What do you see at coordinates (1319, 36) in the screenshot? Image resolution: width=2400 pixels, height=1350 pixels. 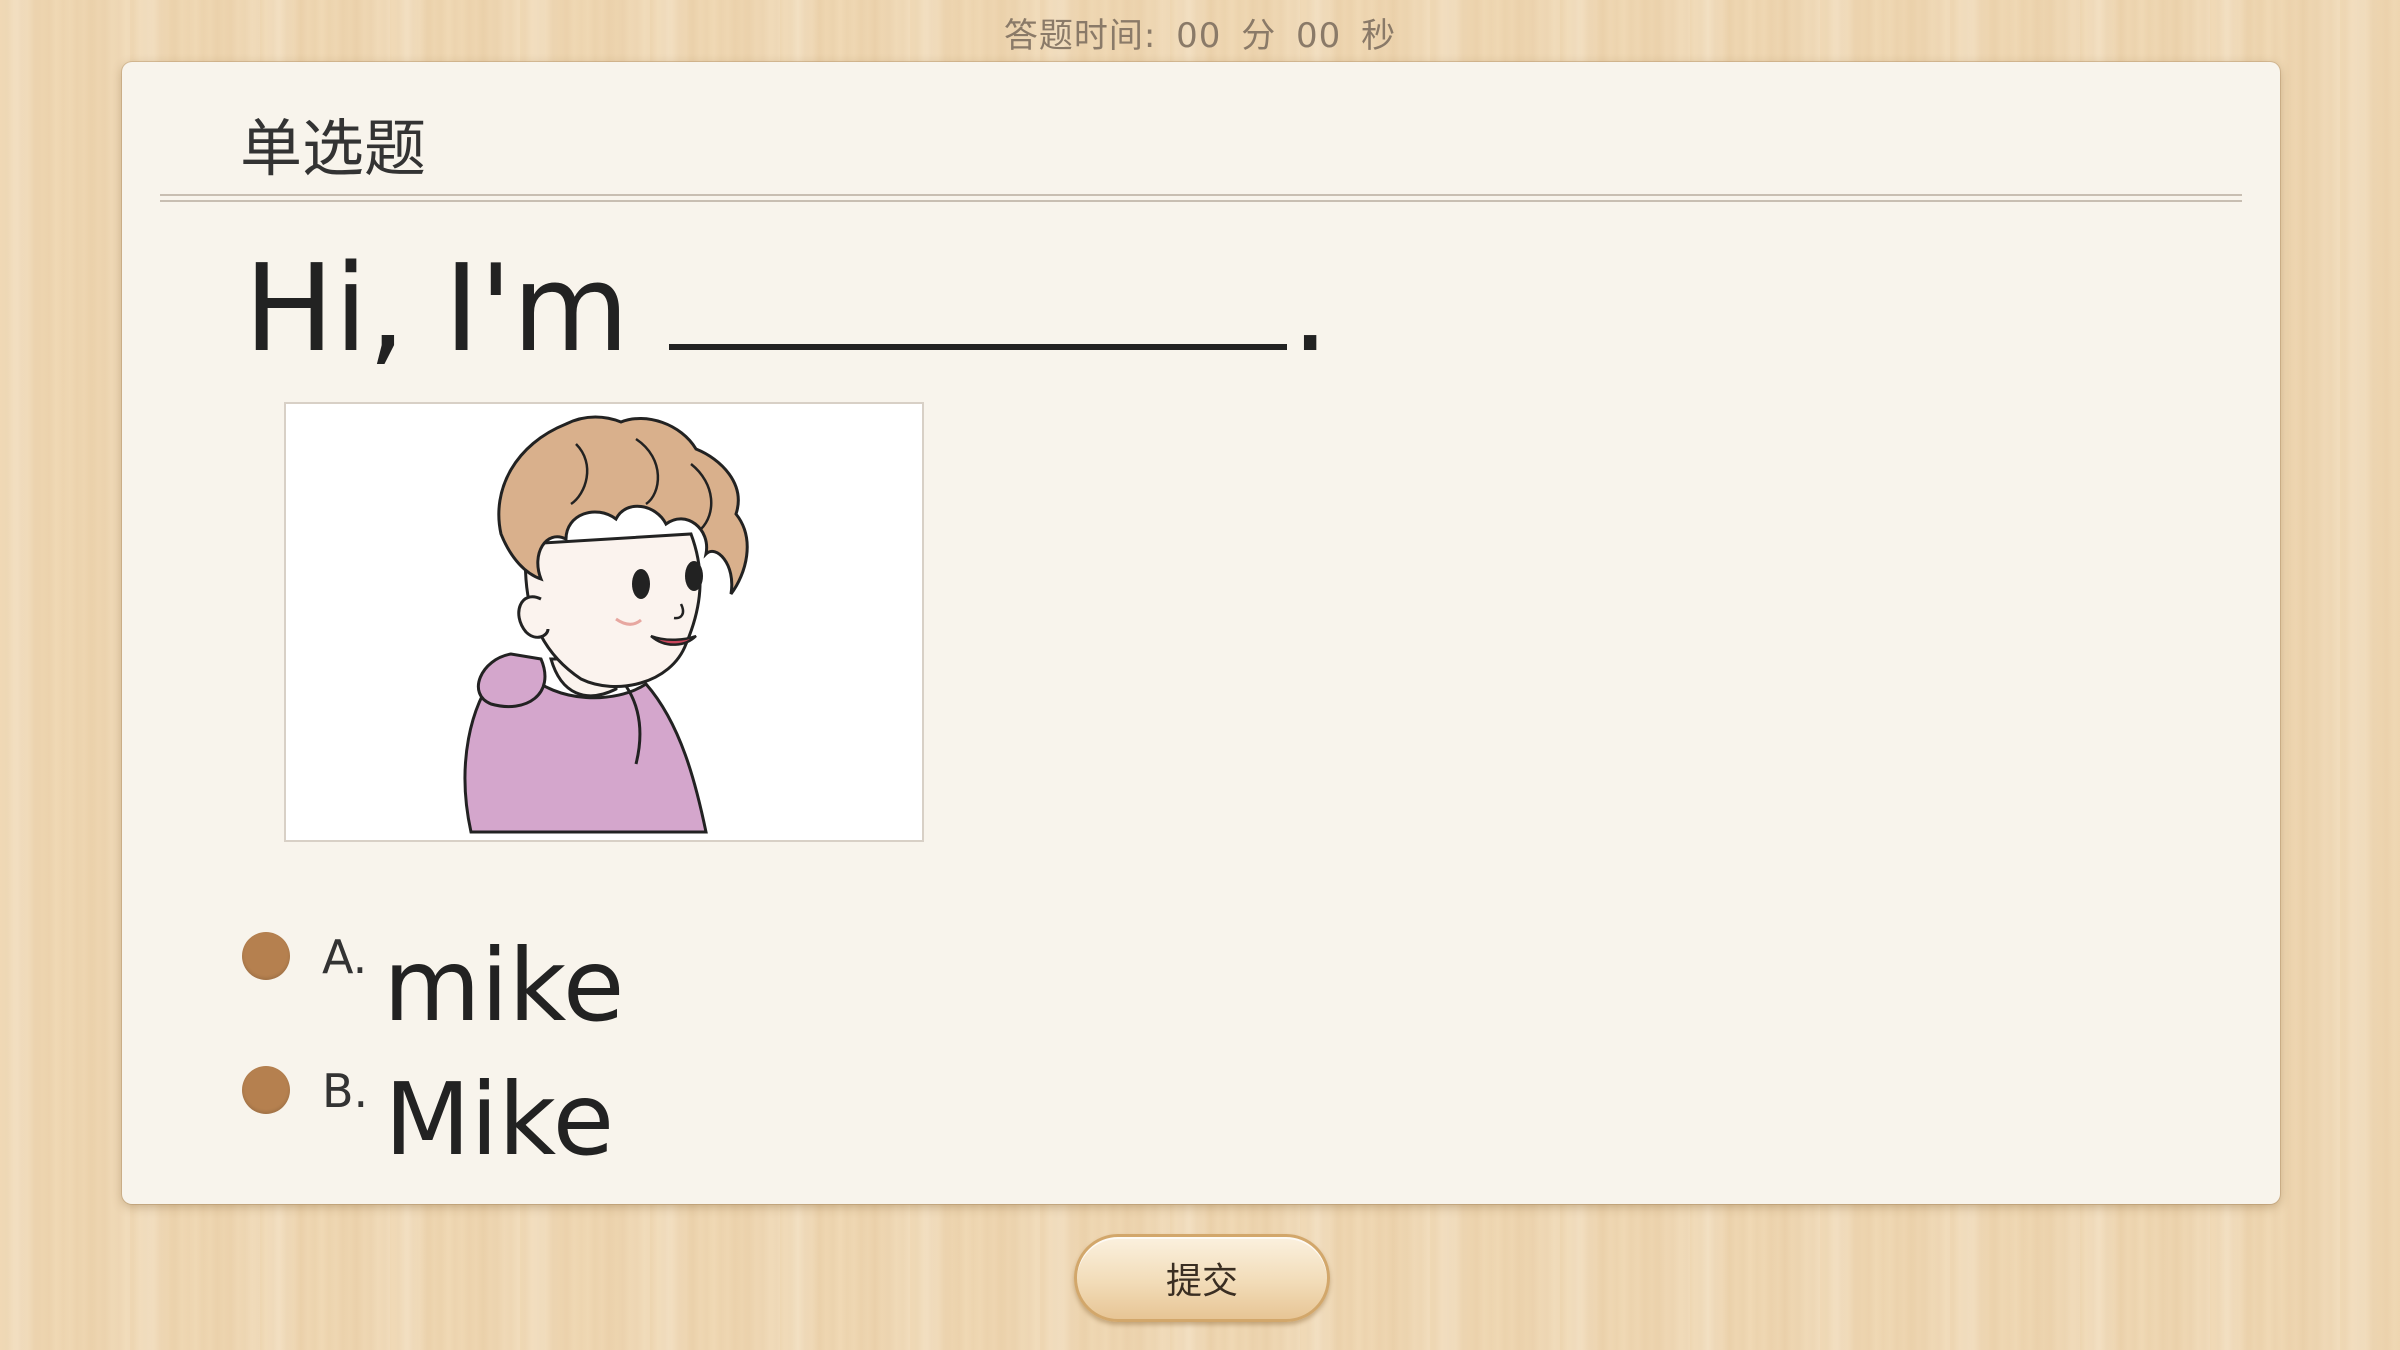 I see `timer-seconds: 00` at bounding box center [1319, 36].